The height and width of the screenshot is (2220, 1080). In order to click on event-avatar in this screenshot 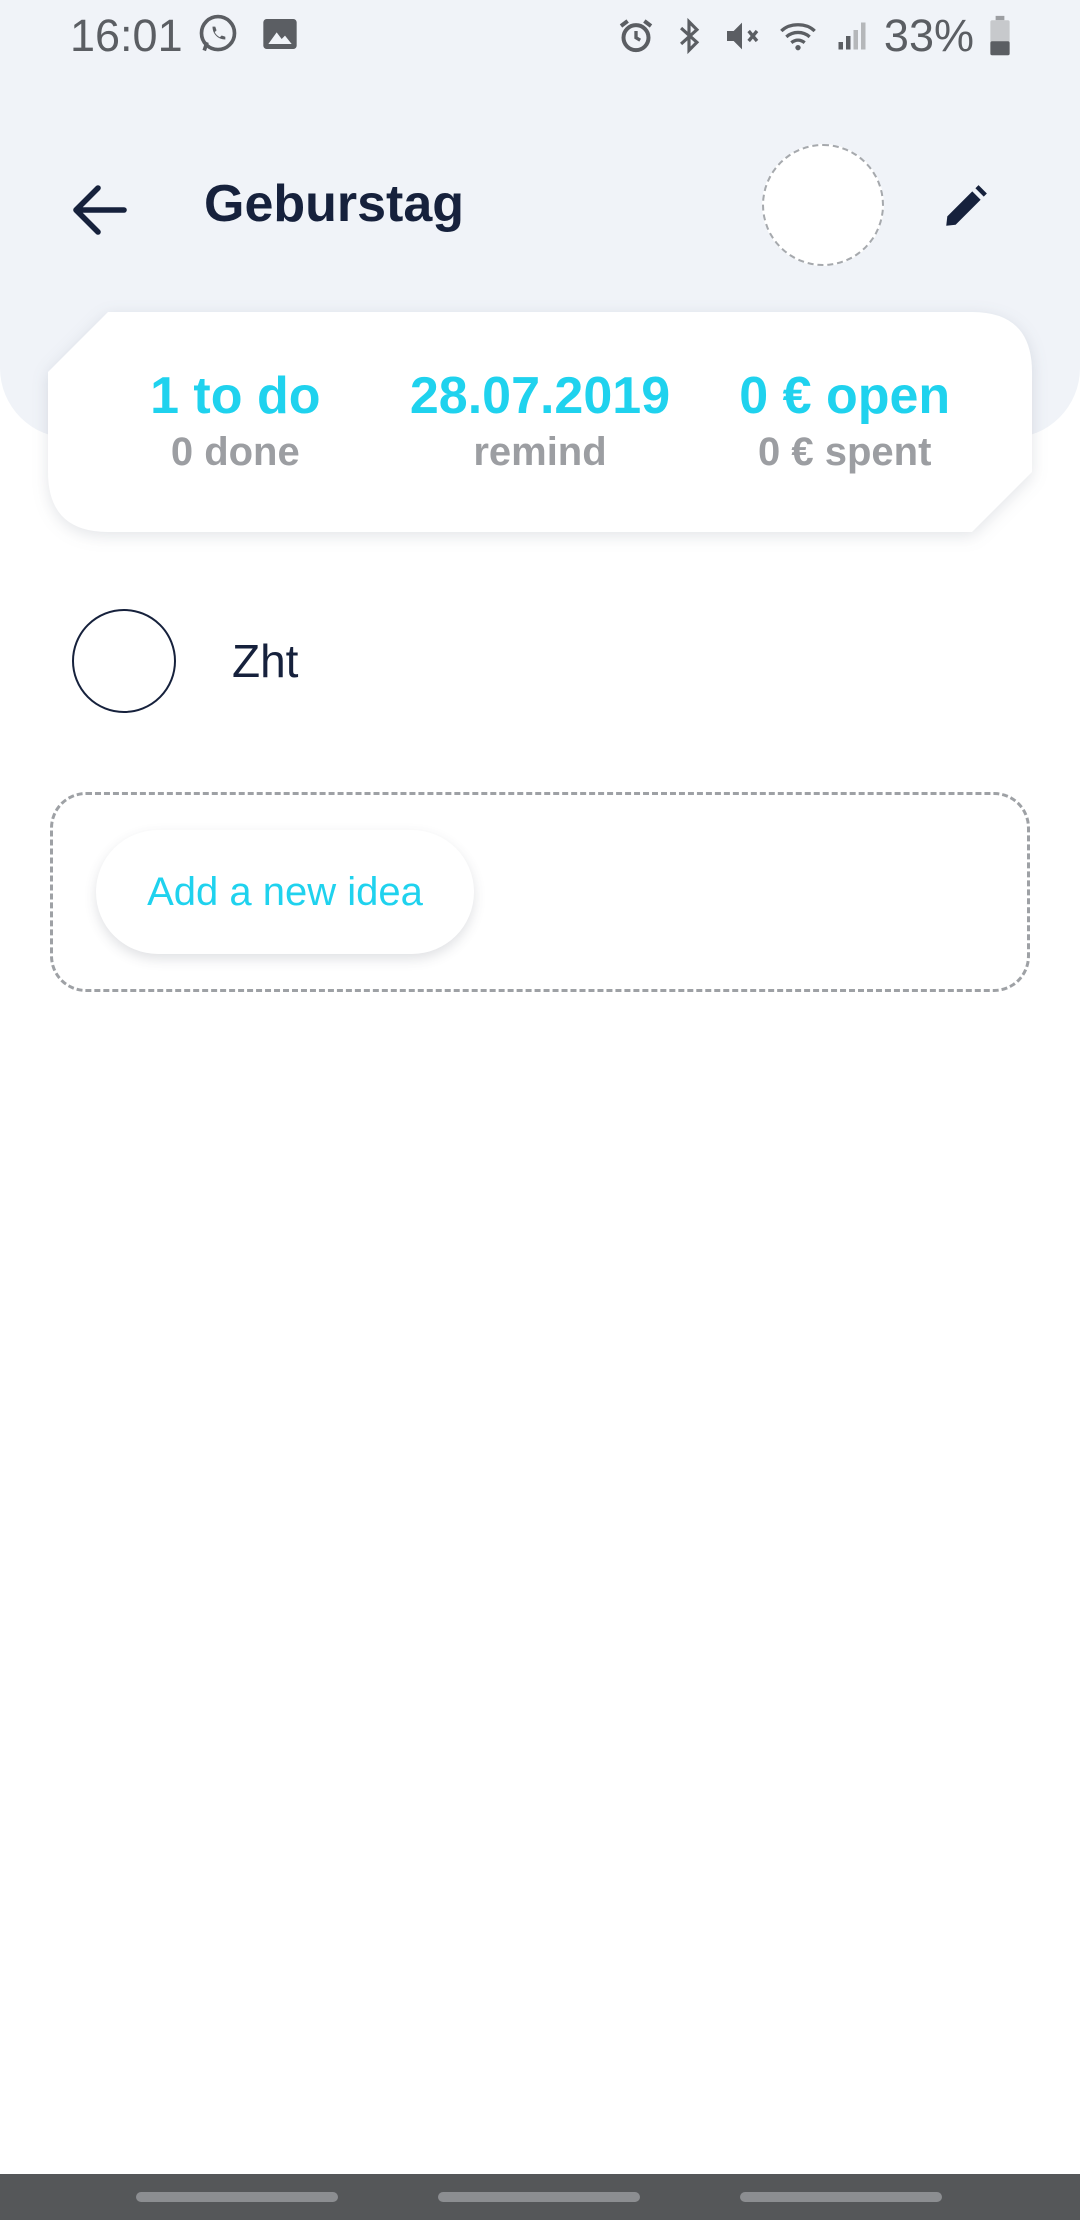, I will do `click(823, 205)`.